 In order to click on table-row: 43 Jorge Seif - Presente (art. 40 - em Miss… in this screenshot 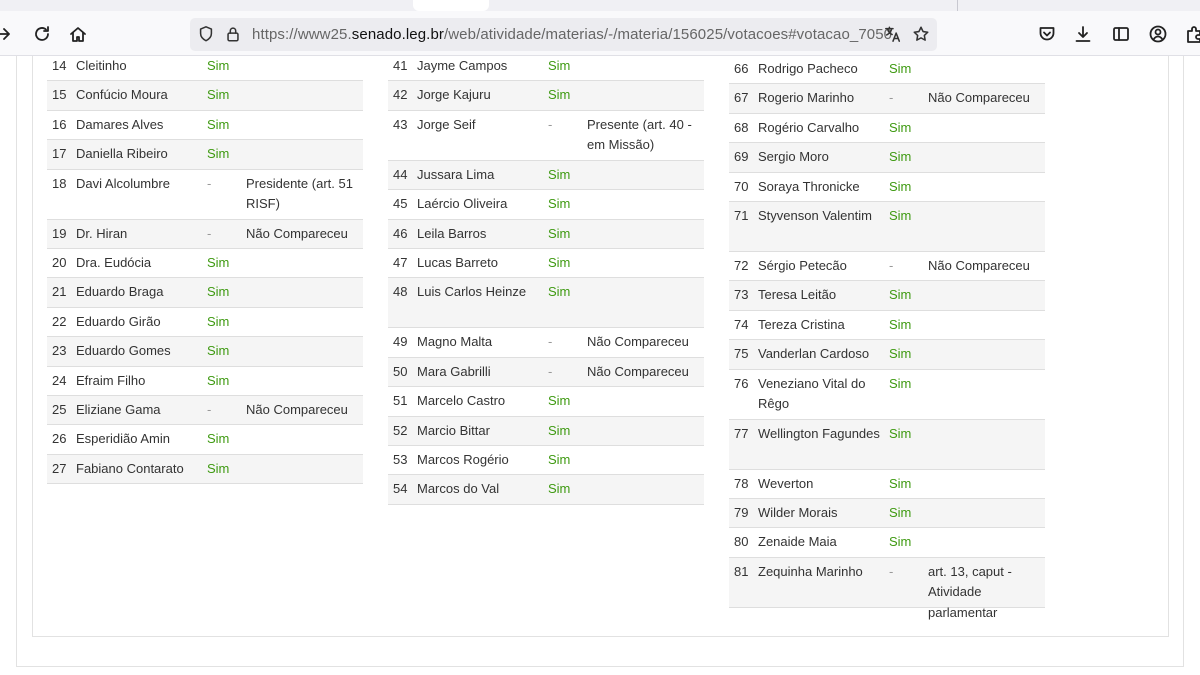, I will do `click(546, 136)`.